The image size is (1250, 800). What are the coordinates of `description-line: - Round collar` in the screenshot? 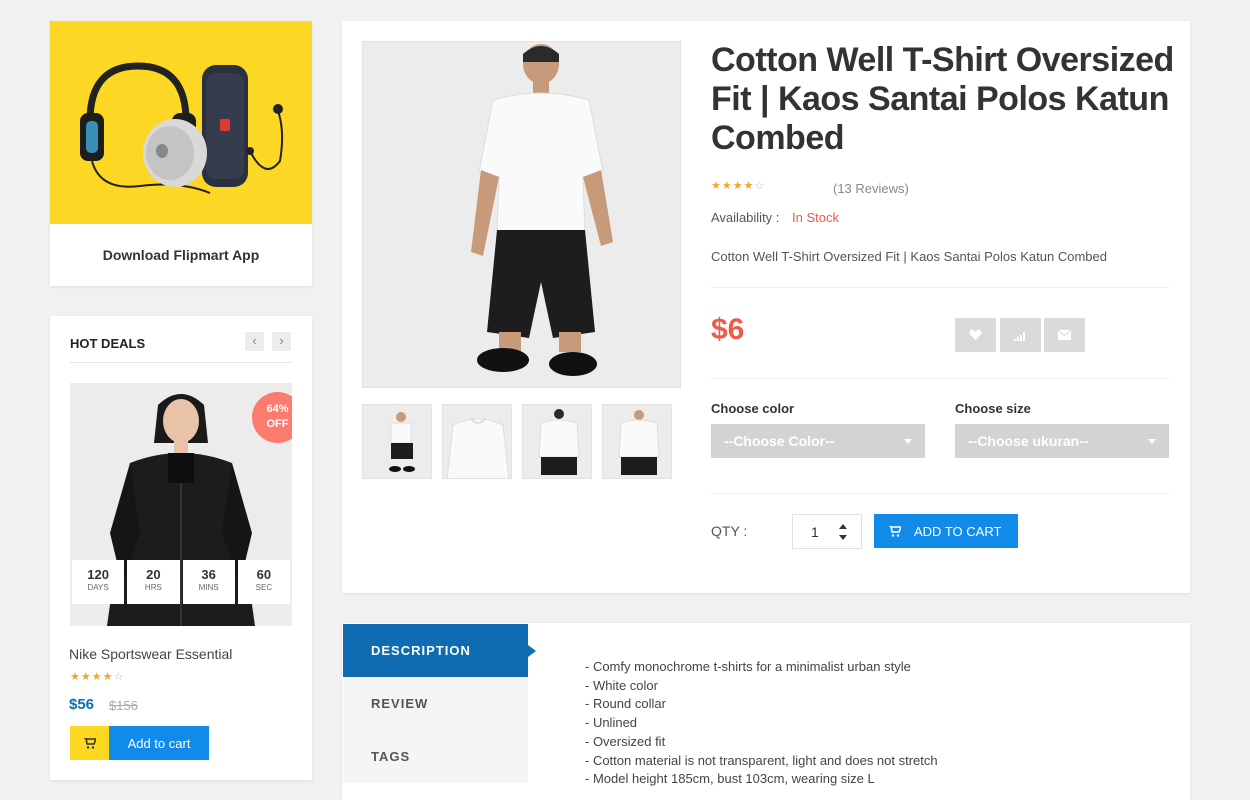 It's located at (625, 704).